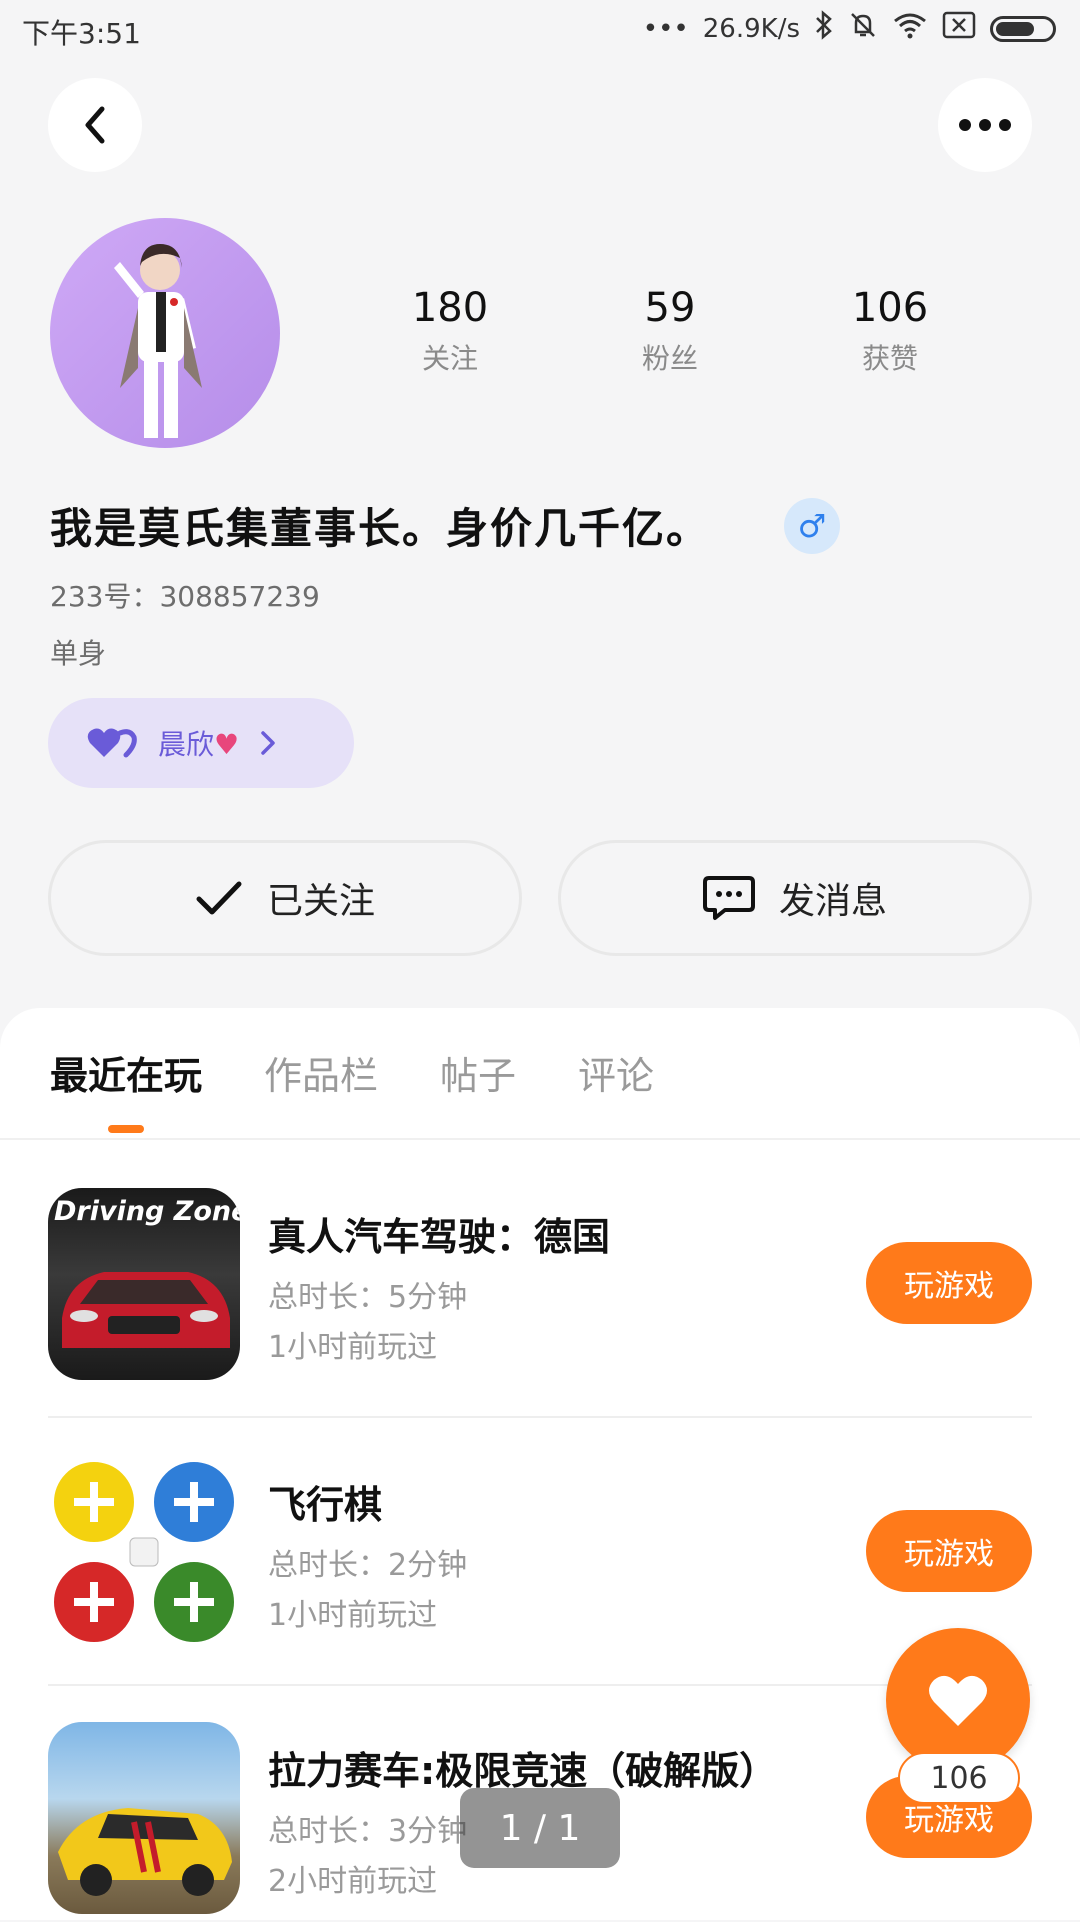 The image size is (1080, 1922). I want to click on male-icon: ♂, so click(812, 526).